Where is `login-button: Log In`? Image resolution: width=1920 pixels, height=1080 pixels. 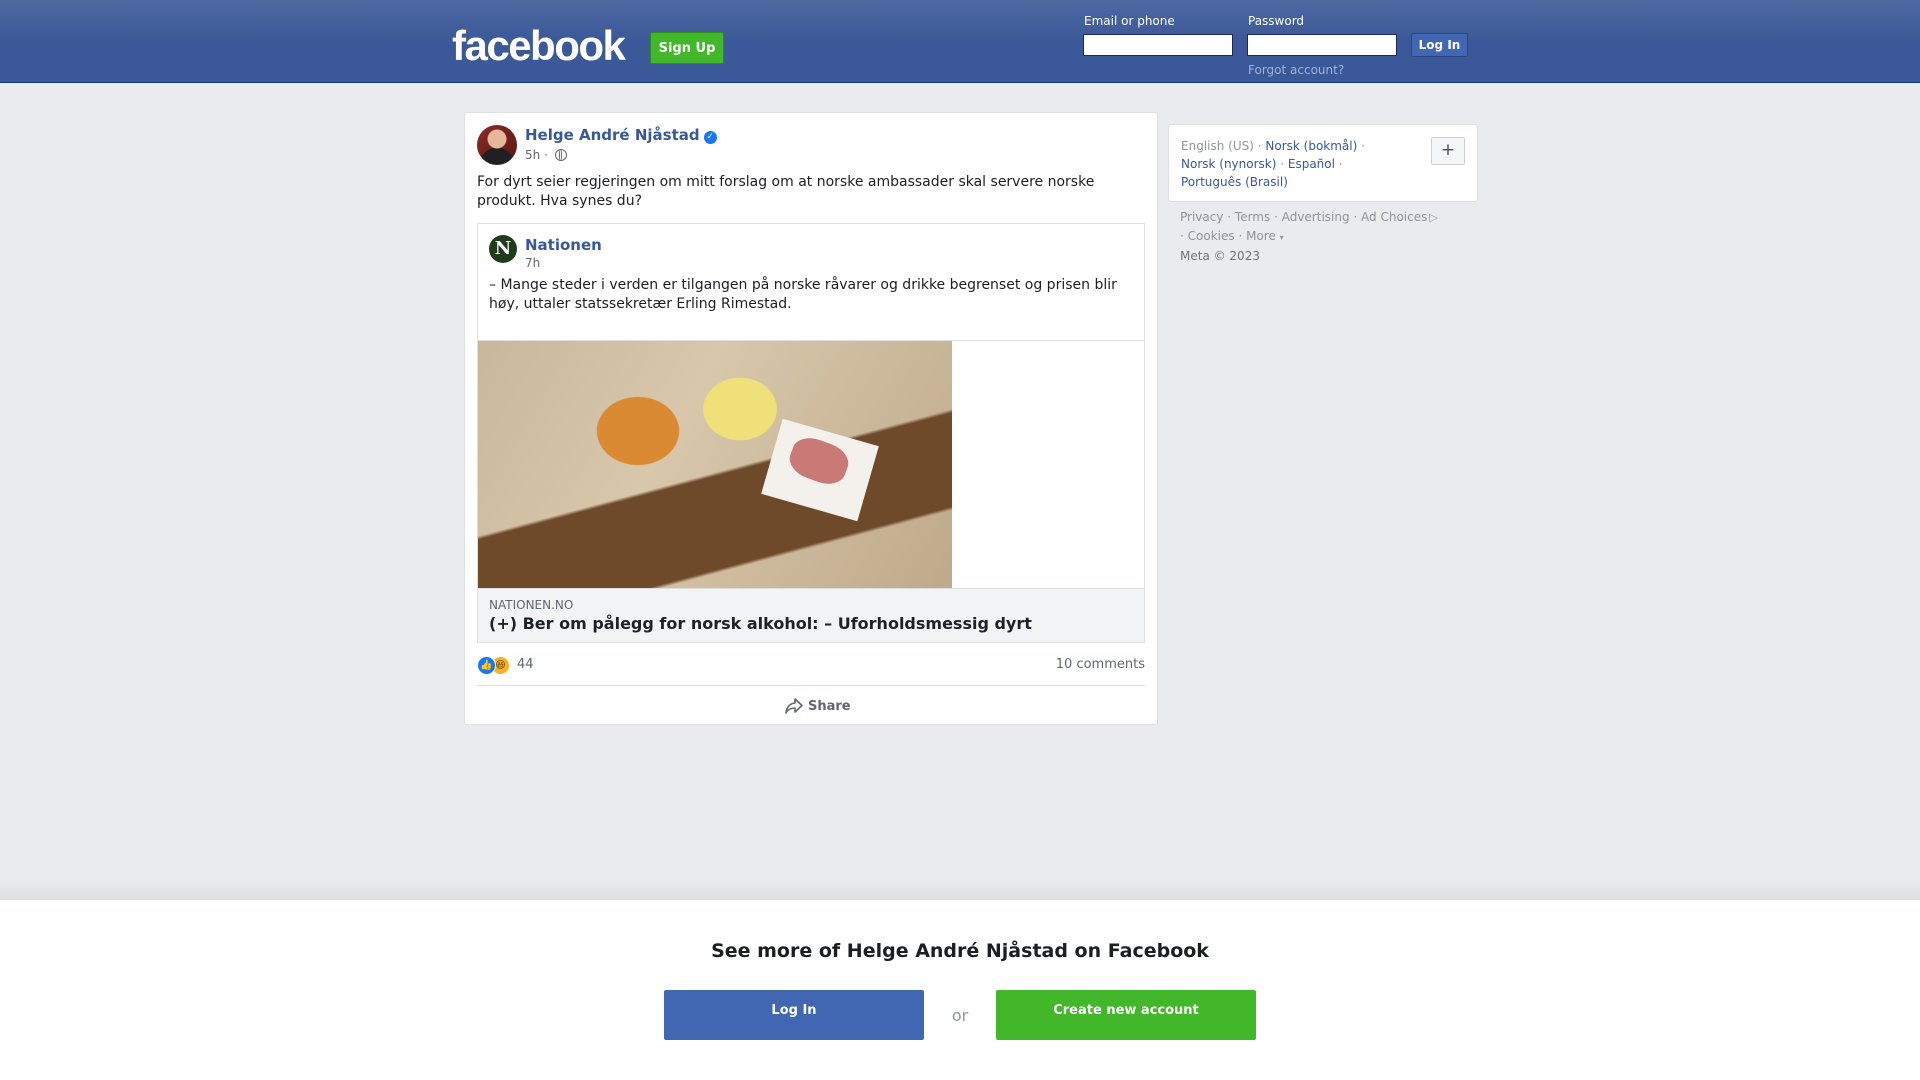 login-button: Log In is located at coordinates (1439, 45).